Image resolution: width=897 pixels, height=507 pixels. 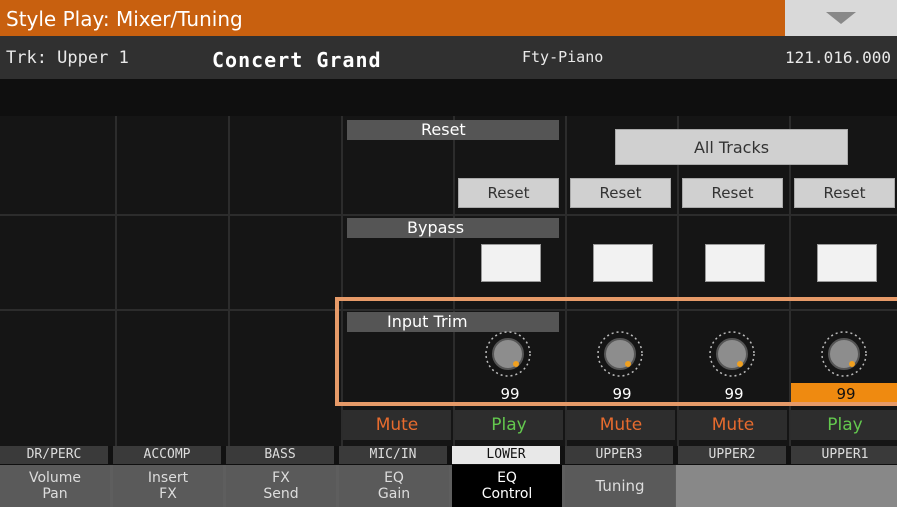 What do you see at coordinates (448, 18) in the screenshot?
I see `title-bar: Style Play: Mixer/Tuning` at bounding box center [448, 18].